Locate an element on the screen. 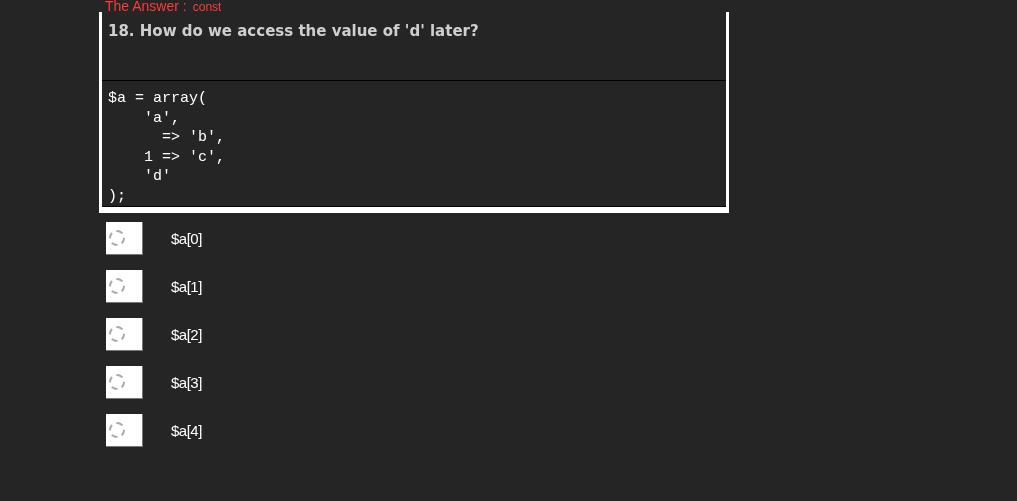 This screenshot has width=1017, height=501. option-label: $a[0] is located at coordinates (186, 238).